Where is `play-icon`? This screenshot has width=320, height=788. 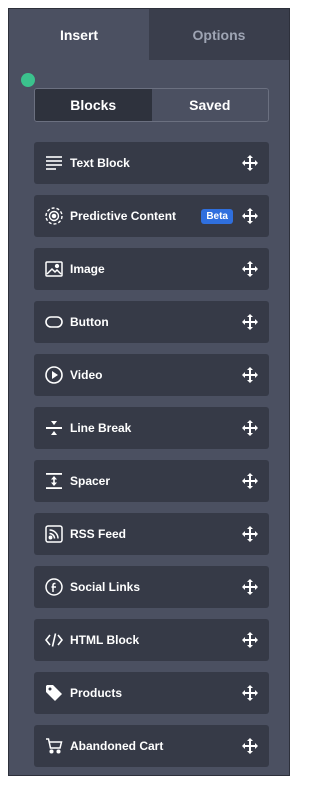 play-icon is located at coordinates (54, 375).